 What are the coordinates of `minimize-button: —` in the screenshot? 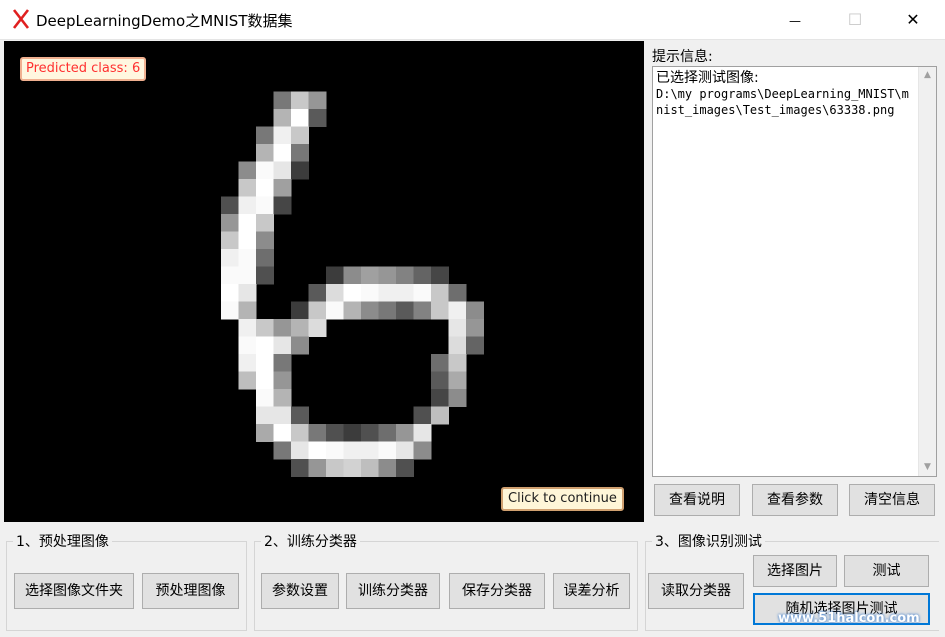 It's located at (795, 19).